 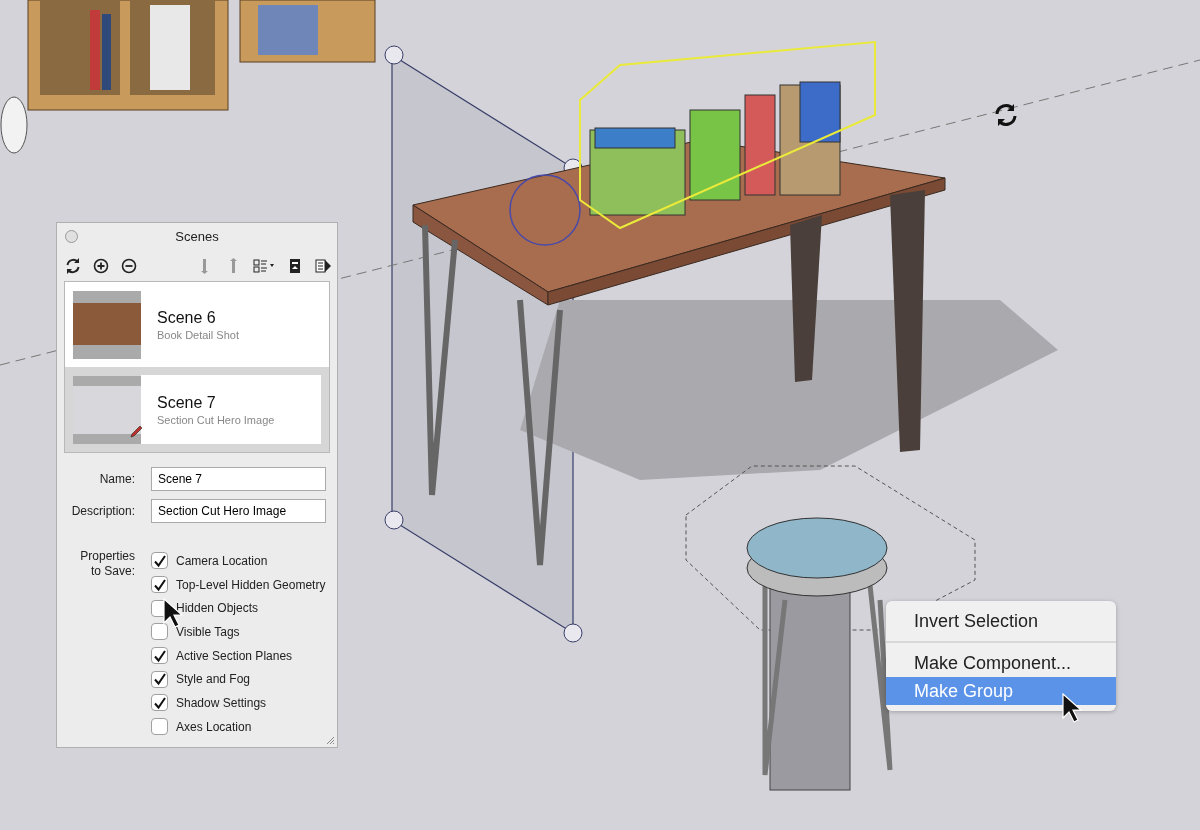 What do you see at coordinates (217, 608) in the screenshot?
I see `checkbox-label: Hidden Objects` at bounding box center [217, 608].